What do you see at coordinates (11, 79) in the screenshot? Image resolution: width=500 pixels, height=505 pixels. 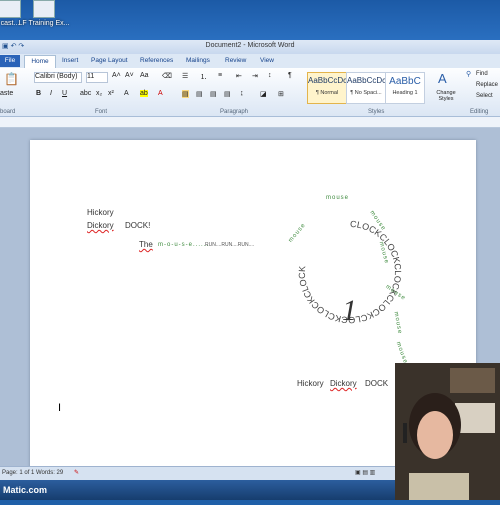 I see `paste-icon: 📋` at bounding box center [11, 79].